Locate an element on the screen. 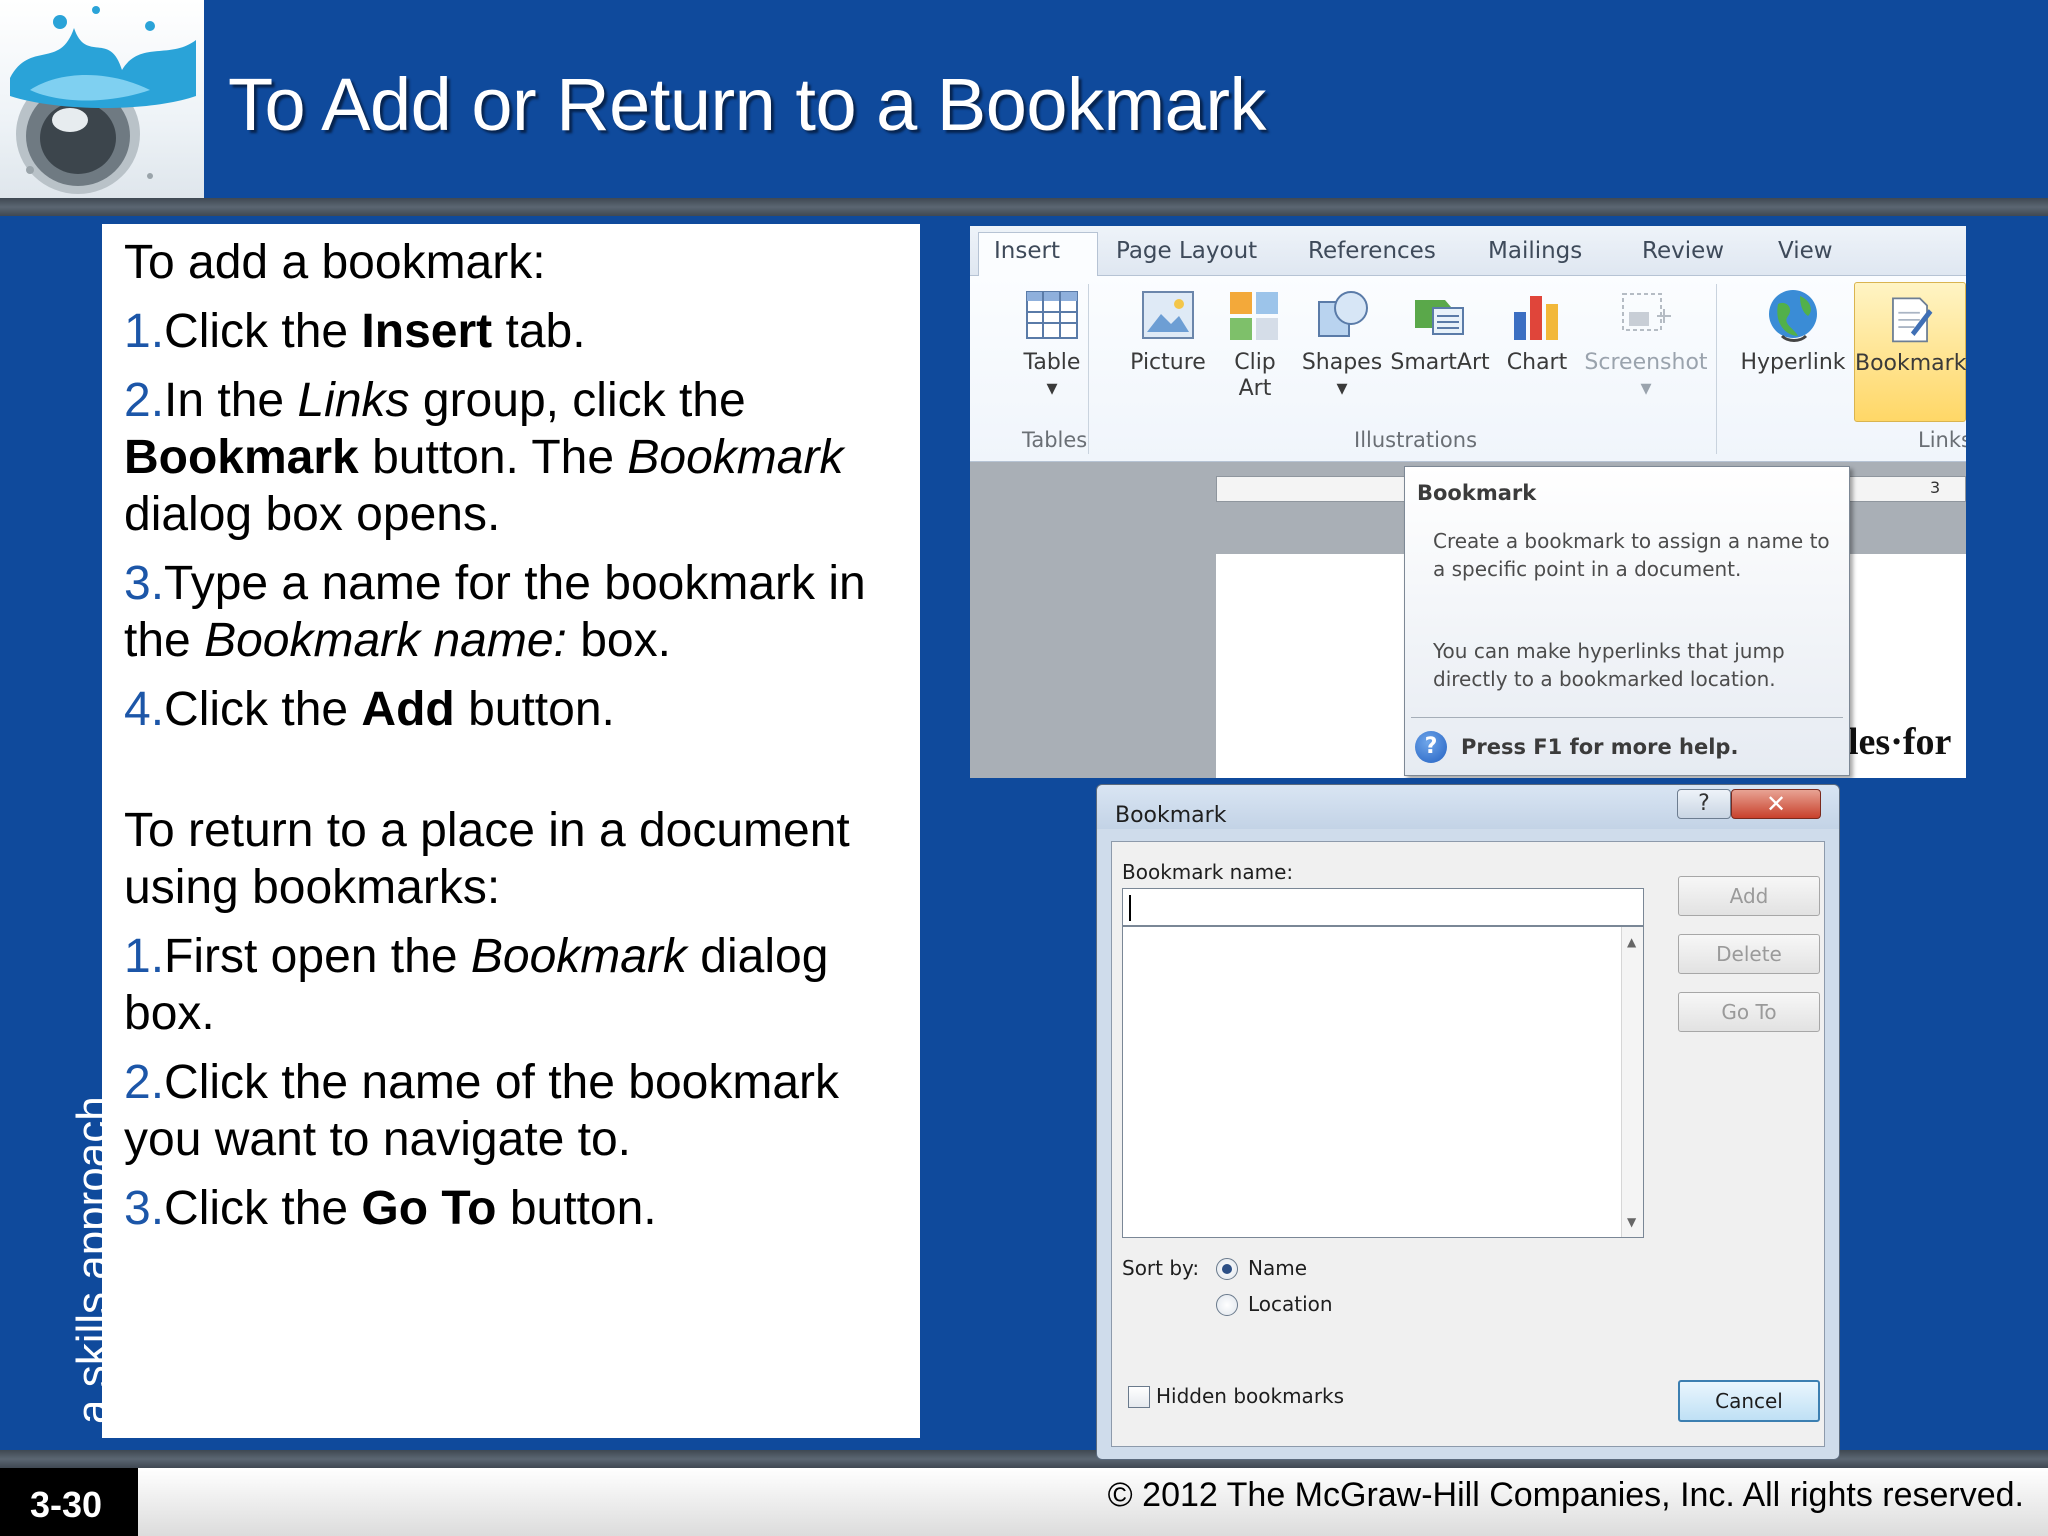 This screenshot has width=2048, height=1536. tab-page-layout: Page Layout is located at coordinates (1186, 251).